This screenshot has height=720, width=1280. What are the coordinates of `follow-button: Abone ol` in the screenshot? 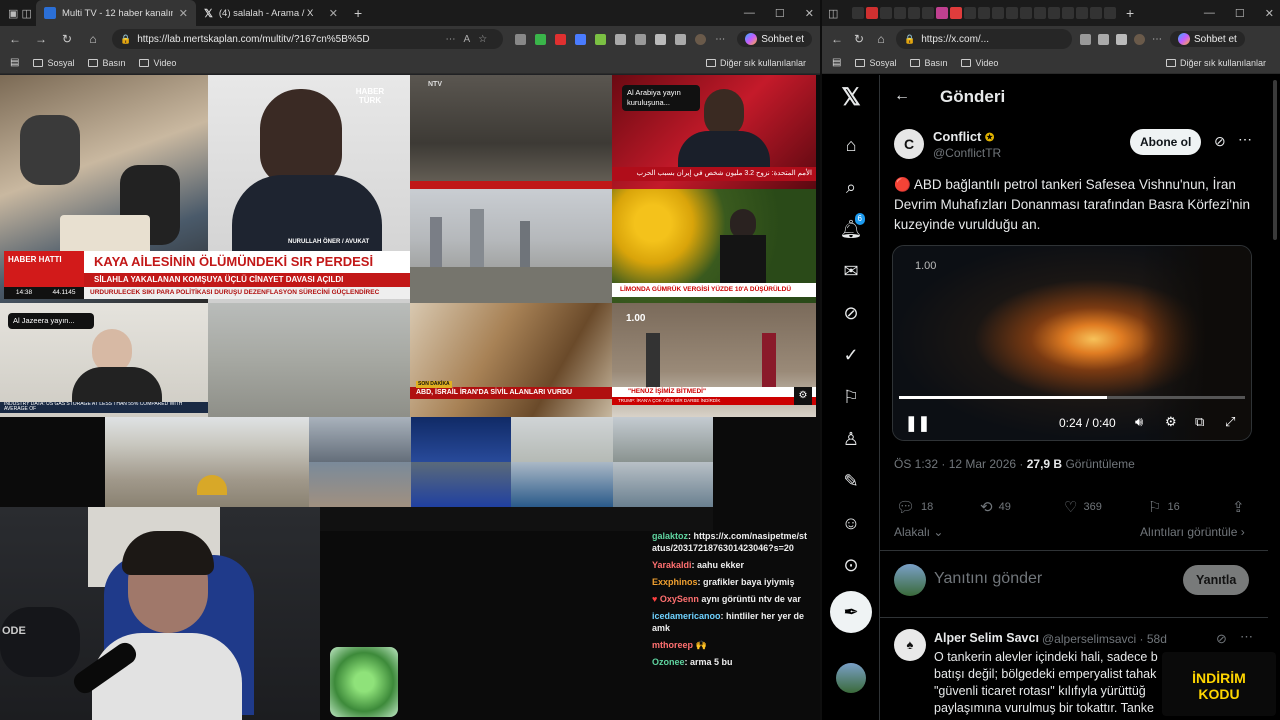 It's located at (1166, 142).